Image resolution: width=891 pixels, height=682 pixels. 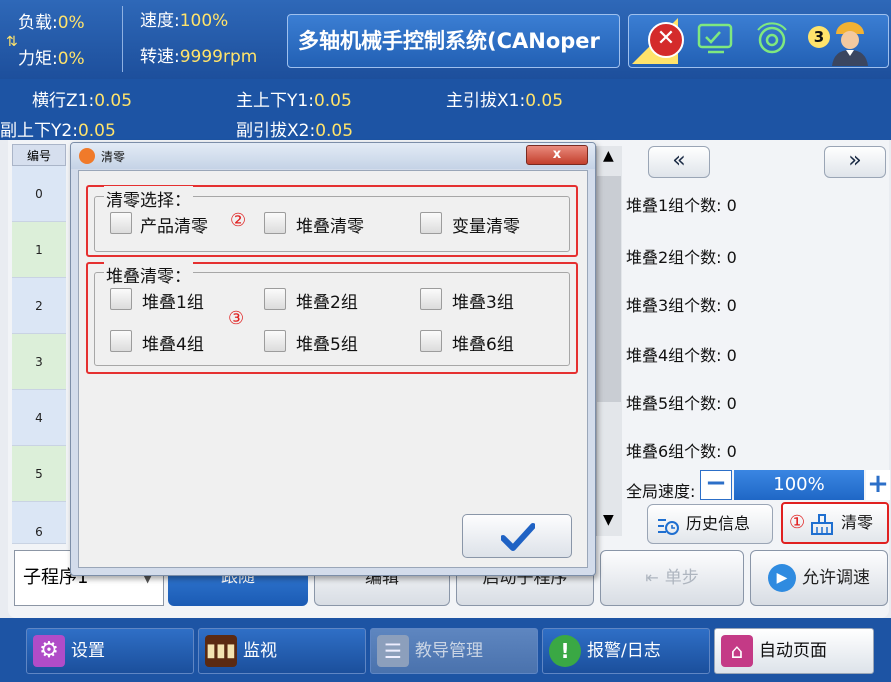 What do you see at coordinates (121, 341) in the screenshot?
I see `stack-4-checkbox` at bounding box center [121, 341].